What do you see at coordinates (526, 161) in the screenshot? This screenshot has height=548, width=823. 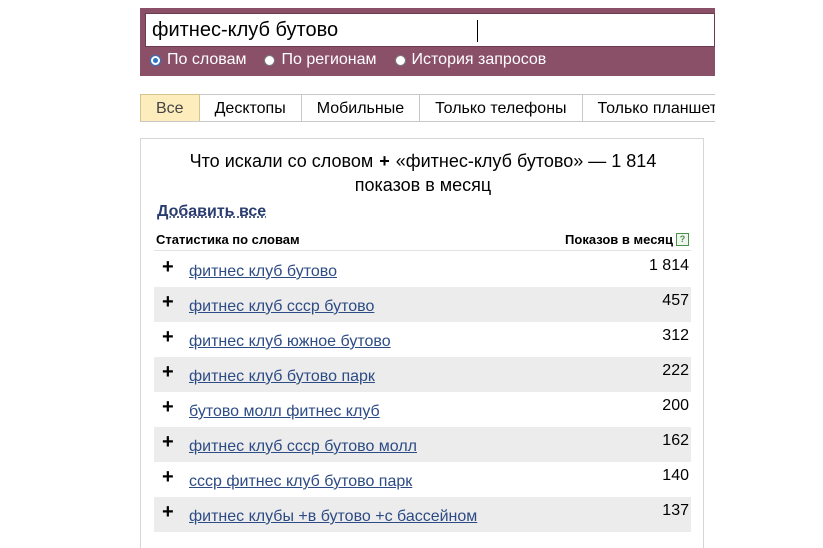 I see `headline-text-after: «фитнес-клуб бутово» — 1 814` at bounding box center [526, 161].